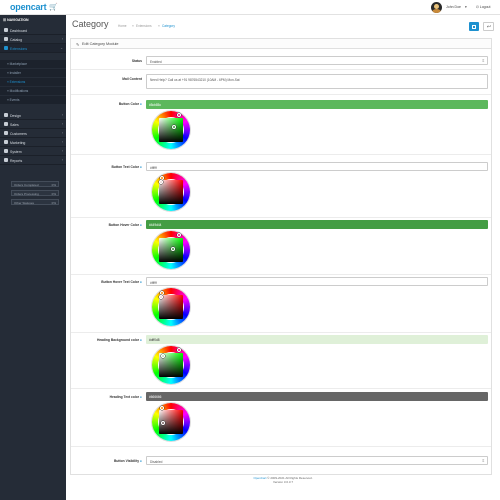  I want to click on panel-heading: ✎ Edit Category Module, so click(281, 44).